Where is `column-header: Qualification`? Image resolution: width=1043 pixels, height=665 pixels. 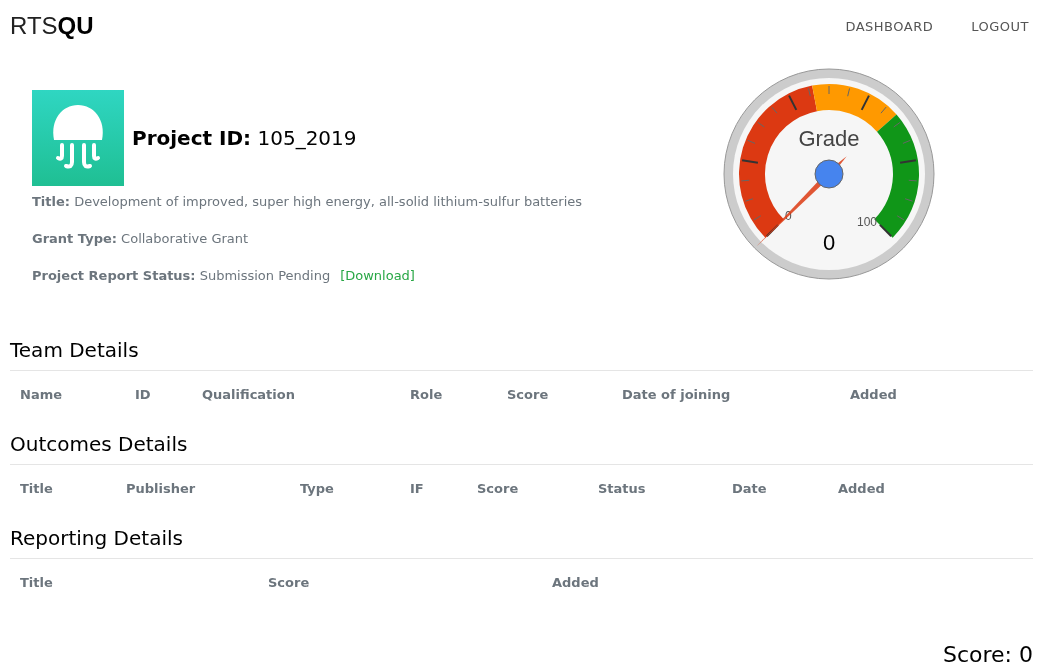 column-header: Qualification is located at coordinates (249, 394).